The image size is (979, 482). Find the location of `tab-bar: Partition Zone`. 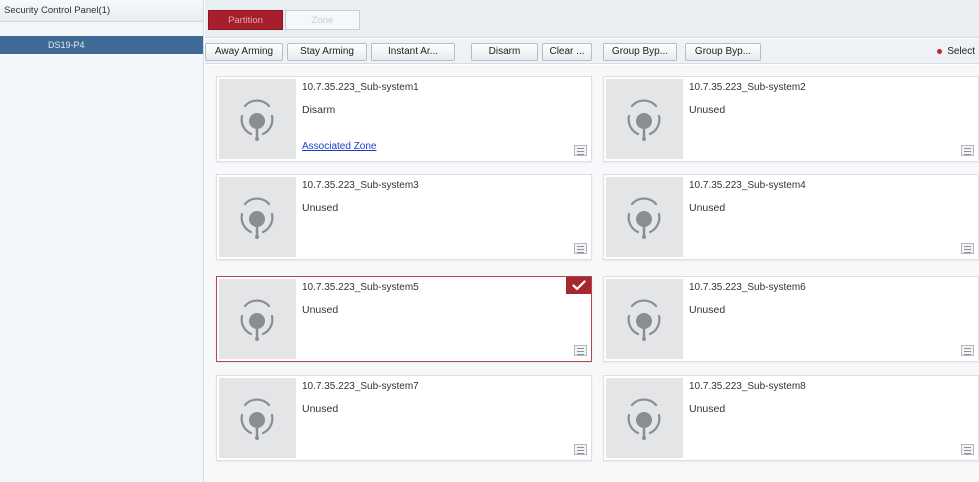

tab-bar: Partition Zone is located at coordinates (592, 19).